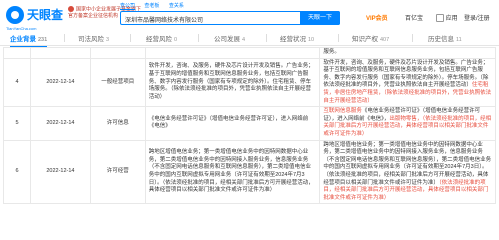  I want to click on nav-baiyi: 百亿宝, so click(414, 17).